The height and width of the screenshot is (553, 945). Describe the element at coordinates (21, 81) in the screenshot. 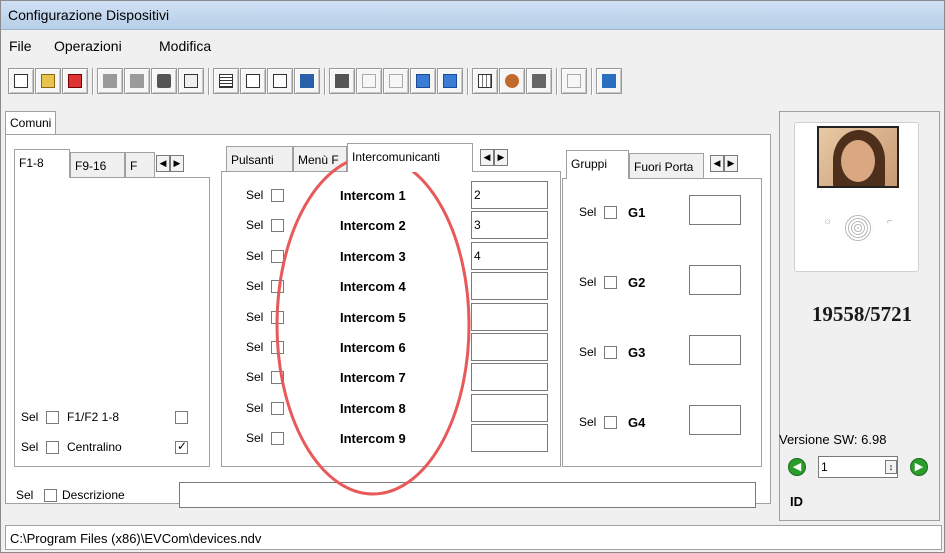

I see `new-icon` at that location.